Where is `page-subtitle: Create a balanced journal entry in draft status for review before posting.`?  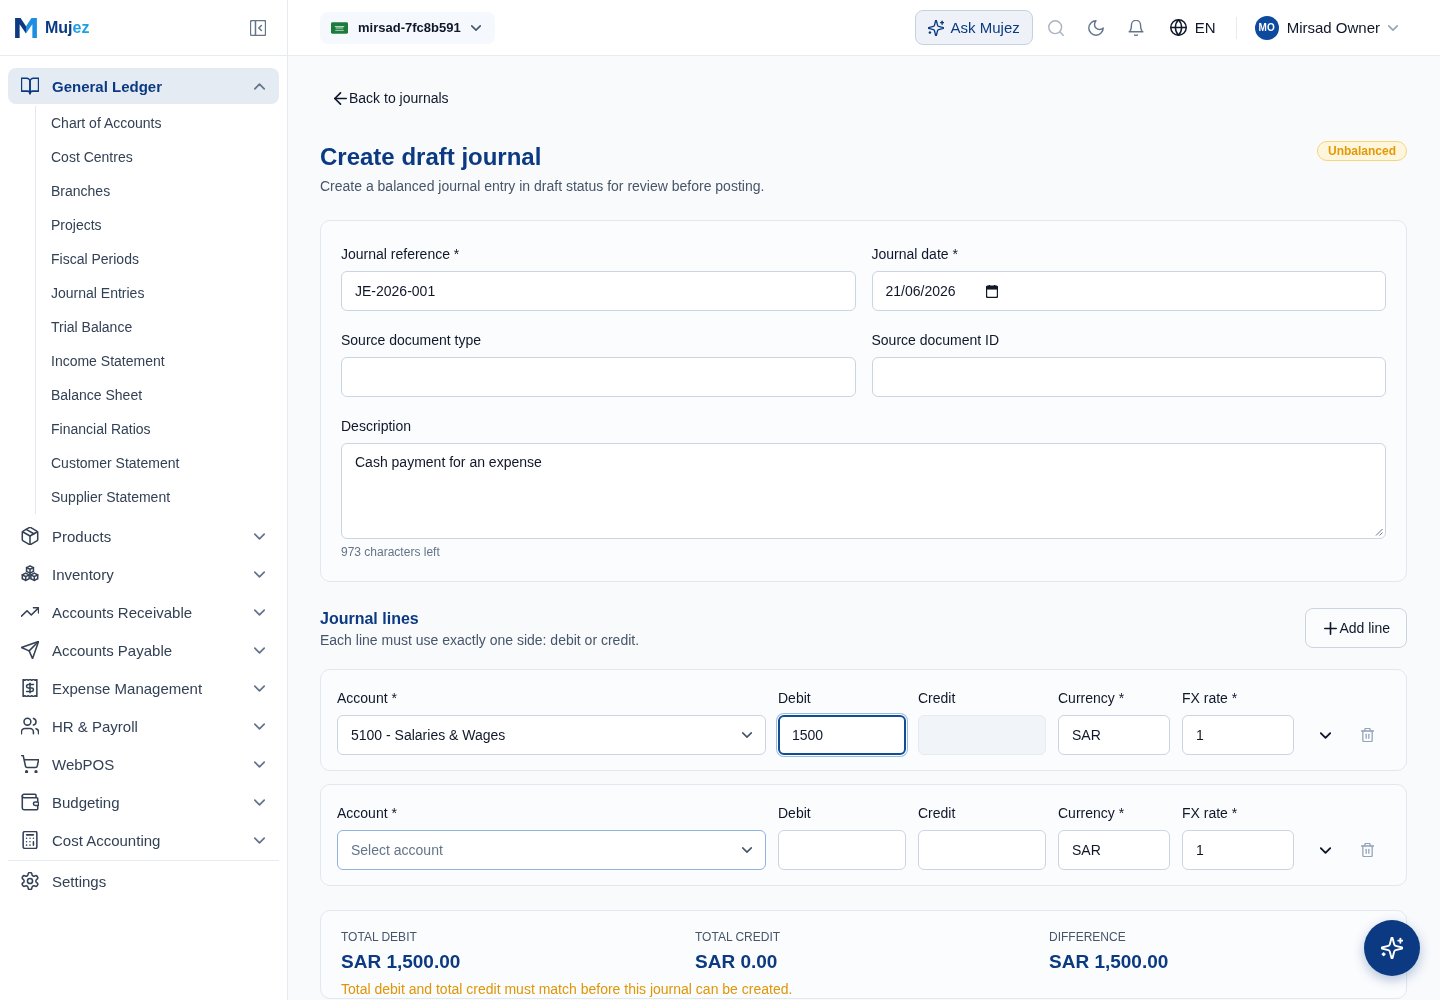
page-subtitle: Create a balanced journal entry in draft status for review before posting. is located at coordinates (542, 186).